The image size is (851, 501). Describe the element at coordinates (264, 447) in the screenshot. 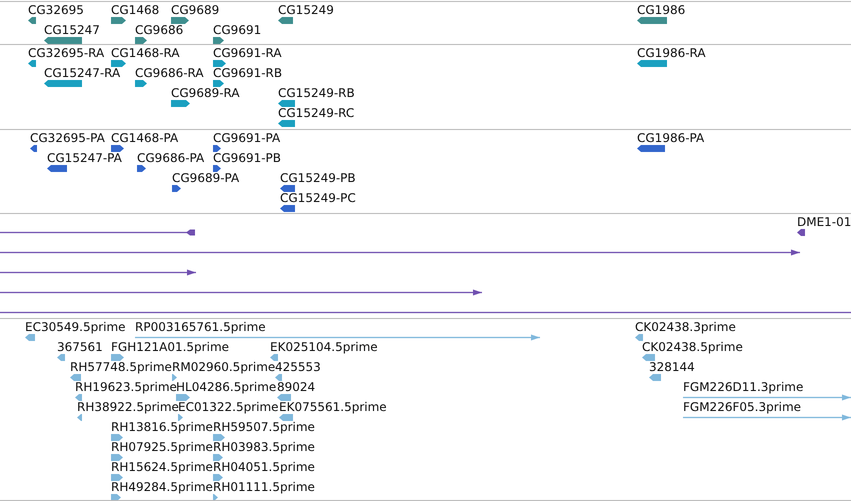

I see `feature-label: RH03983.5prime` at that location.